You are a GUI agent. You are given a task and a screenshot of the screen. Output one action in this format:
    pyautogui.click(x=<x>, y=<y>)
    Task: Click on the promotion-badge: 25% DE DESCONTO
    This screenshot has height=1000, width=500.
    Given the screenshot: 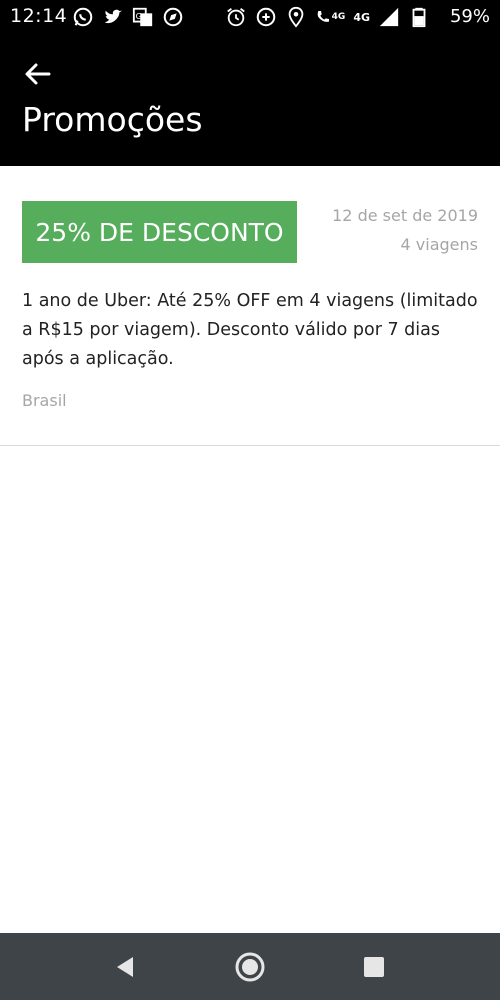 What is the action you would take?
    pyautogui.click(x=159, y=232)
    